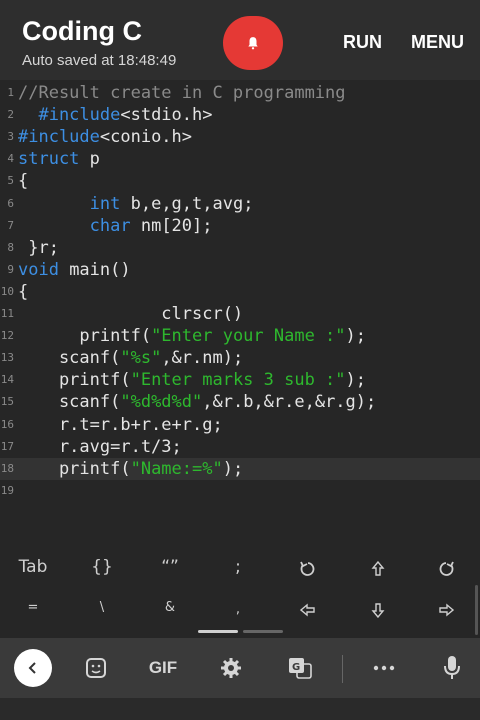 The height and width of the screenshot is (720, 480). What do you see at coordinates (192, 336) in the screenshot?
I see `code-text: printf("Enter your Name :");` at bounding box center [192, 336].